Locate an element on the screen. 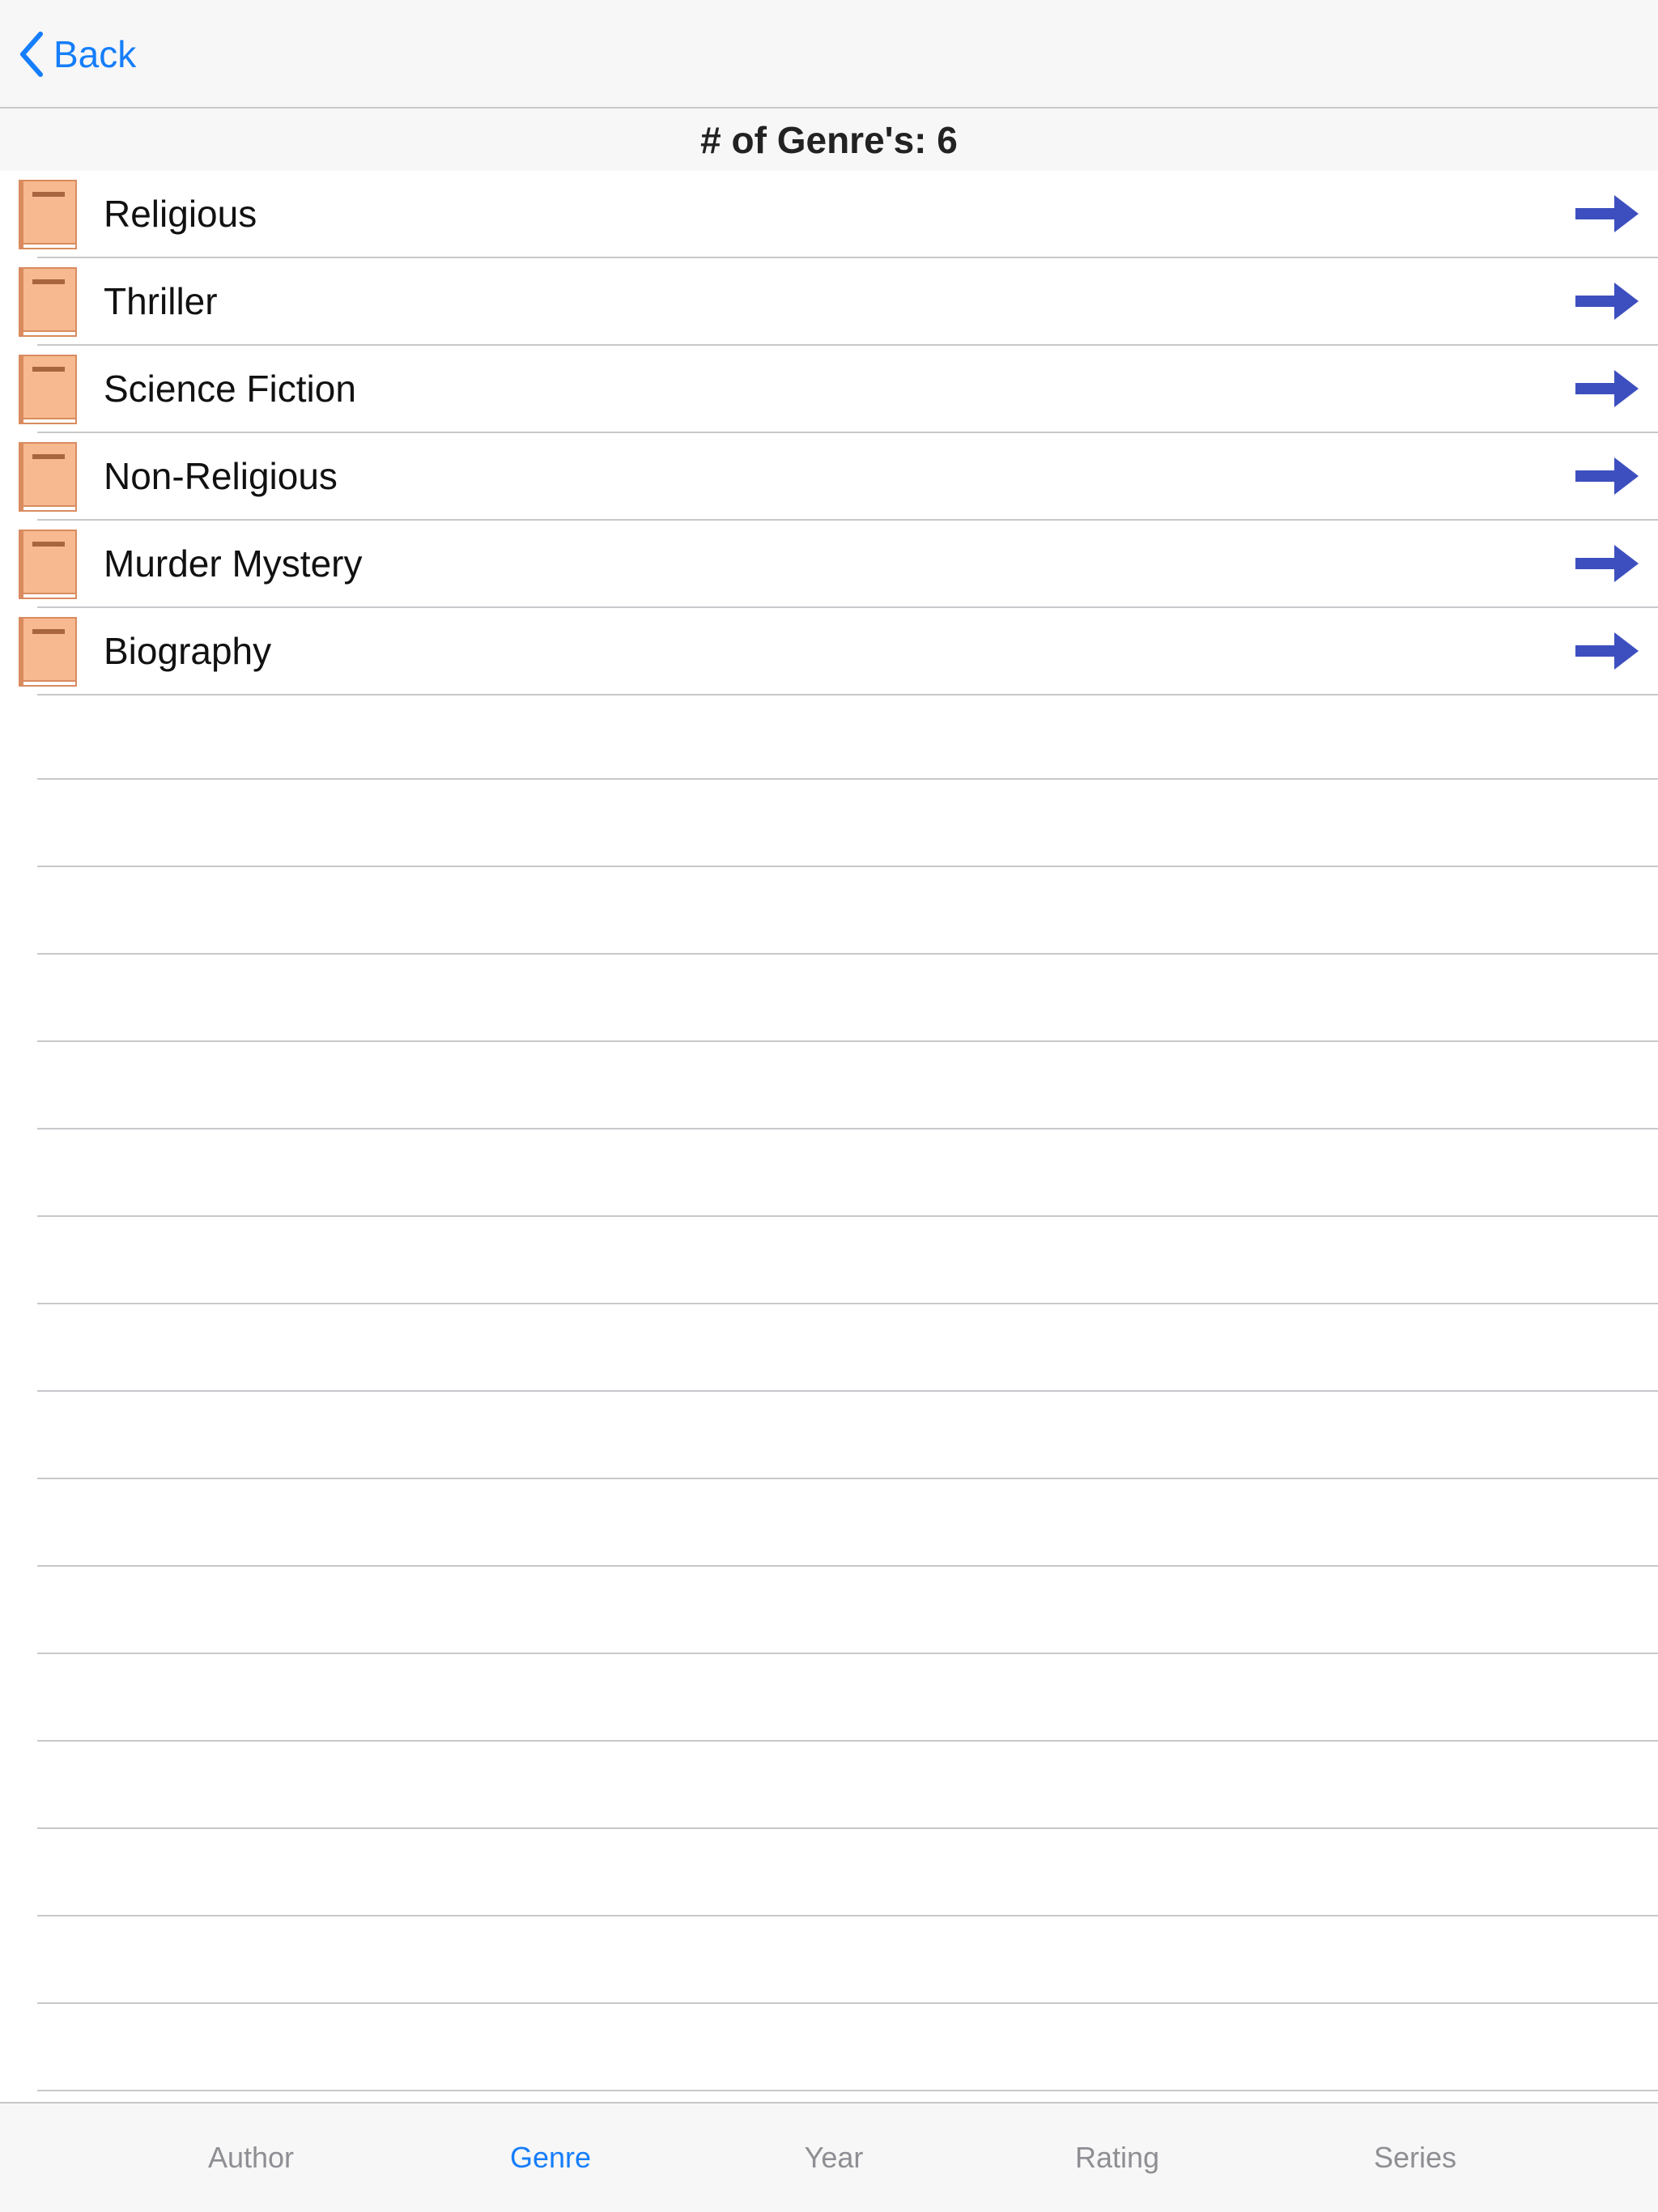 This screenshot has width=1658, height=2212. chevron-left-icon is located at coordinates (31, 55).